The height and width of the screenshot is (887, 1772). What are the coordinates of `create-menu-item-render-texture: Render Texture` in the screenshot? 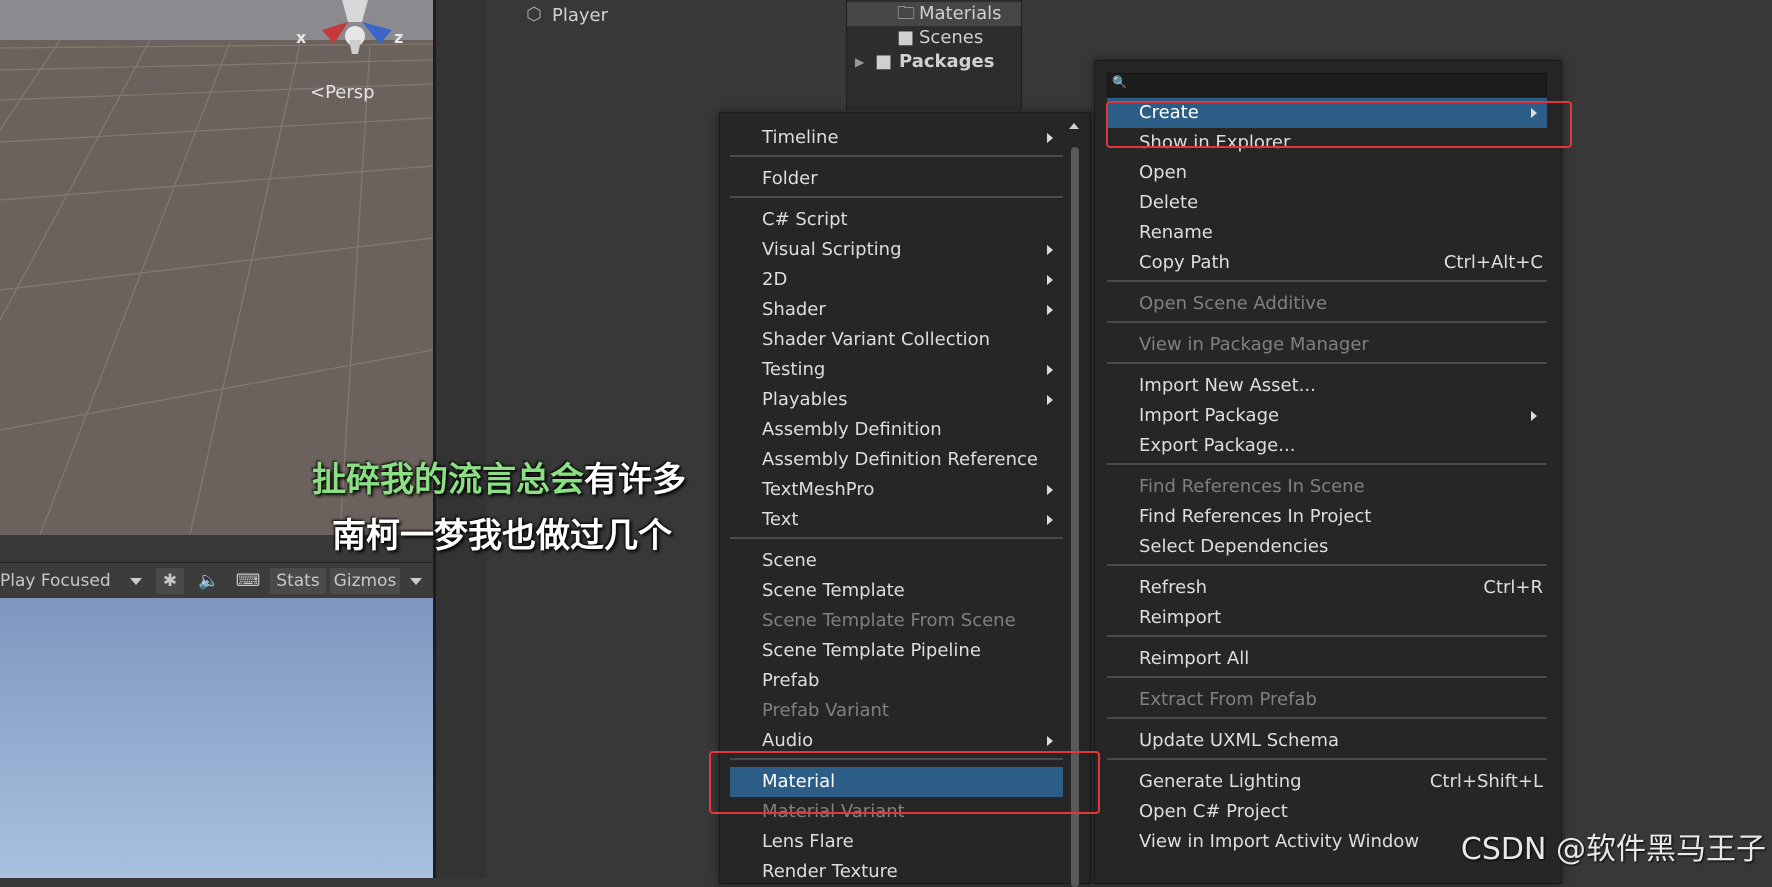 It's located at (896, 872).